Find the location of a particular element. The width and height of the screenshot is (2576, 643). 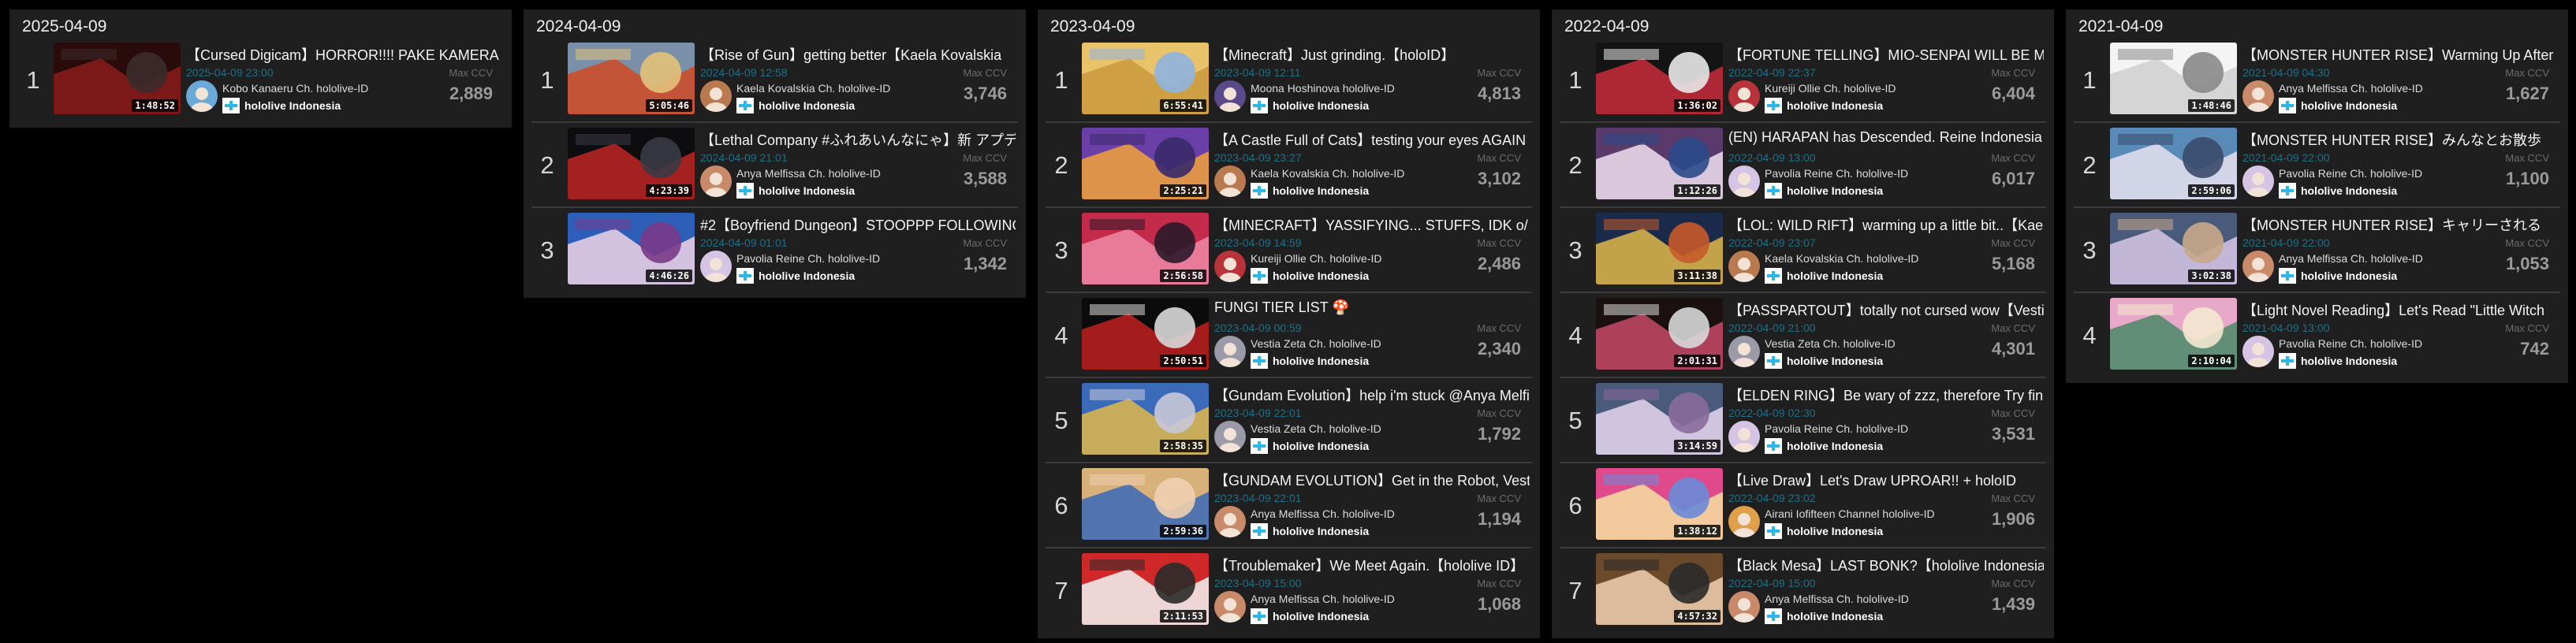

video-thumbnail: 4:46:26 is located at coordinates (632, 248).